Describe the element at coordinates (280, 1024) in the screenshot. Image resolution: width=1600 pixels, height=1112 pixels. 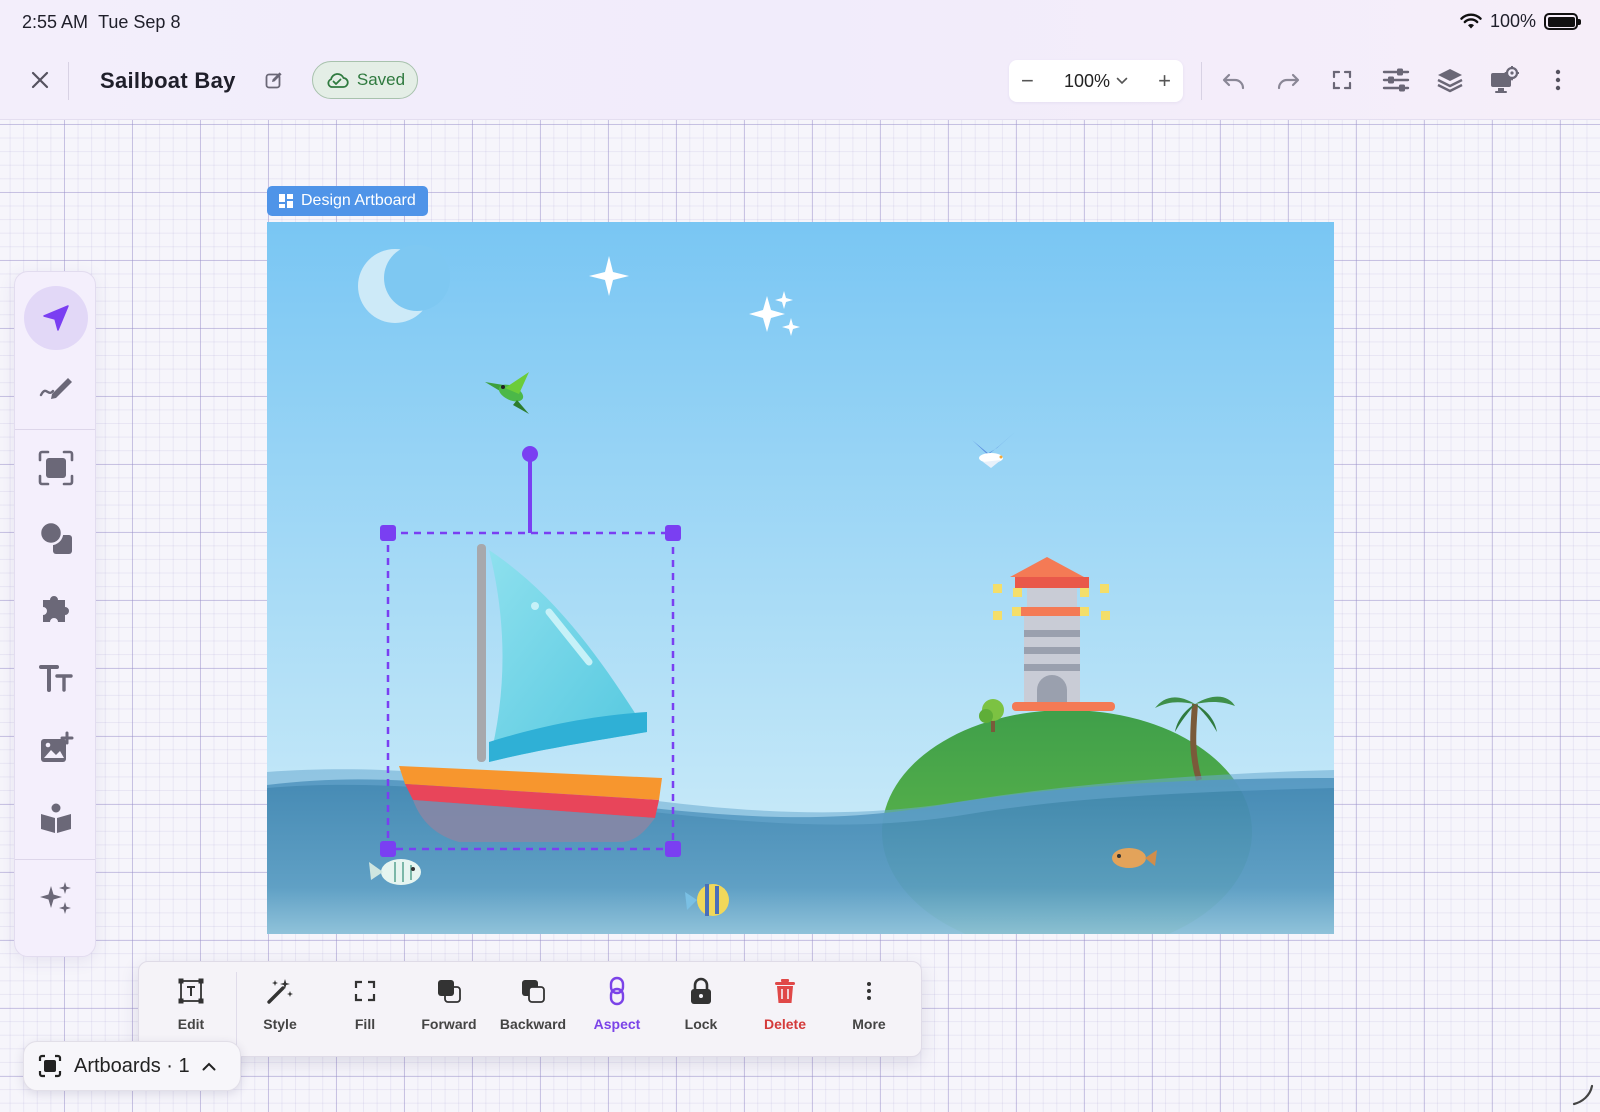
I see `style-label: Style` at that location.